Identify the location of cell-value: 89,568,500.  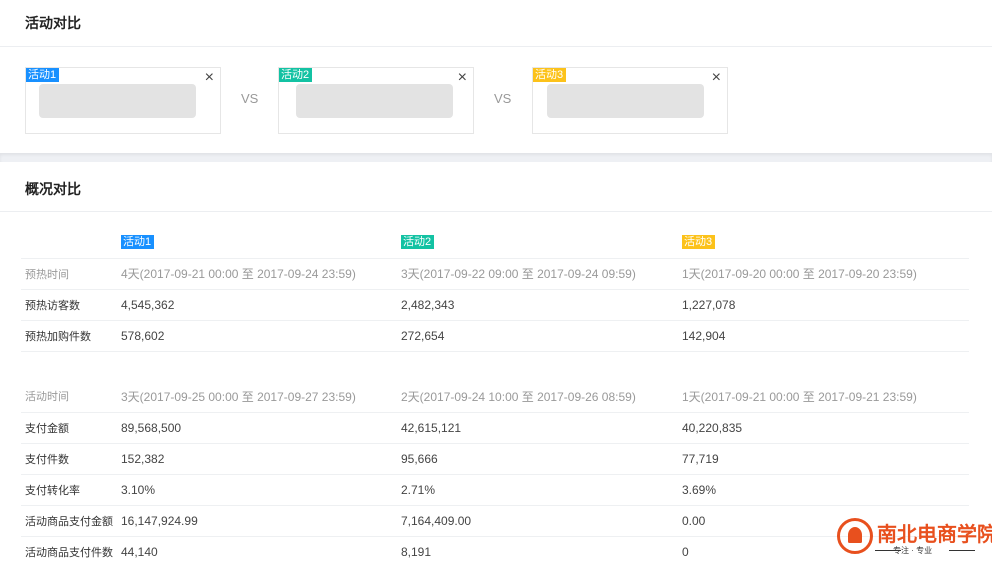
(261, 428).